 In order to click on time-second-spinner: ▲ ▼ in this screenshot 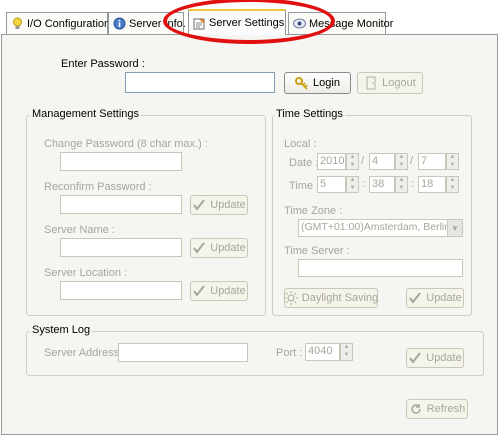, I will do `click(452, 184)`.